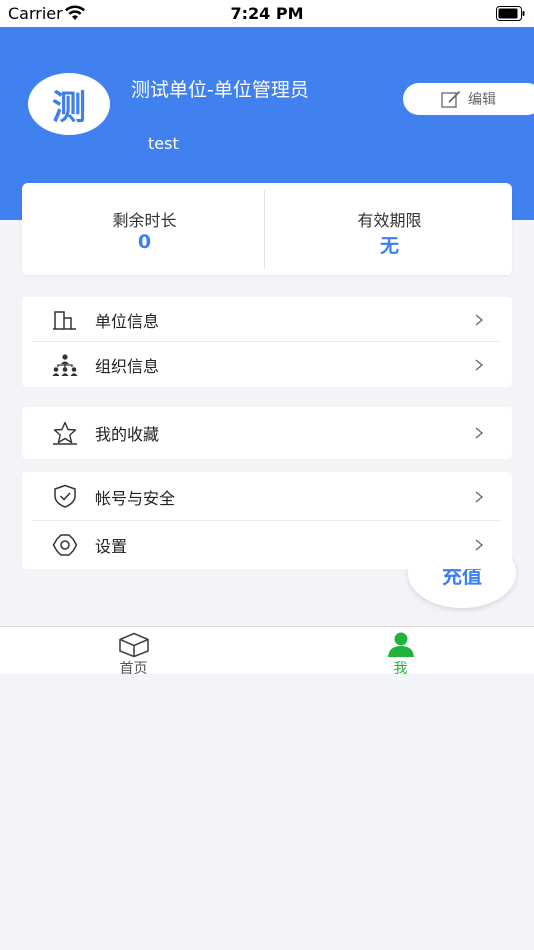 Image resolution: width=534 pixels, height=950 pixels. Describe the element at coordinates (482, 100) in the screenshot. I see `edit-button-label: 编辑` at that location.